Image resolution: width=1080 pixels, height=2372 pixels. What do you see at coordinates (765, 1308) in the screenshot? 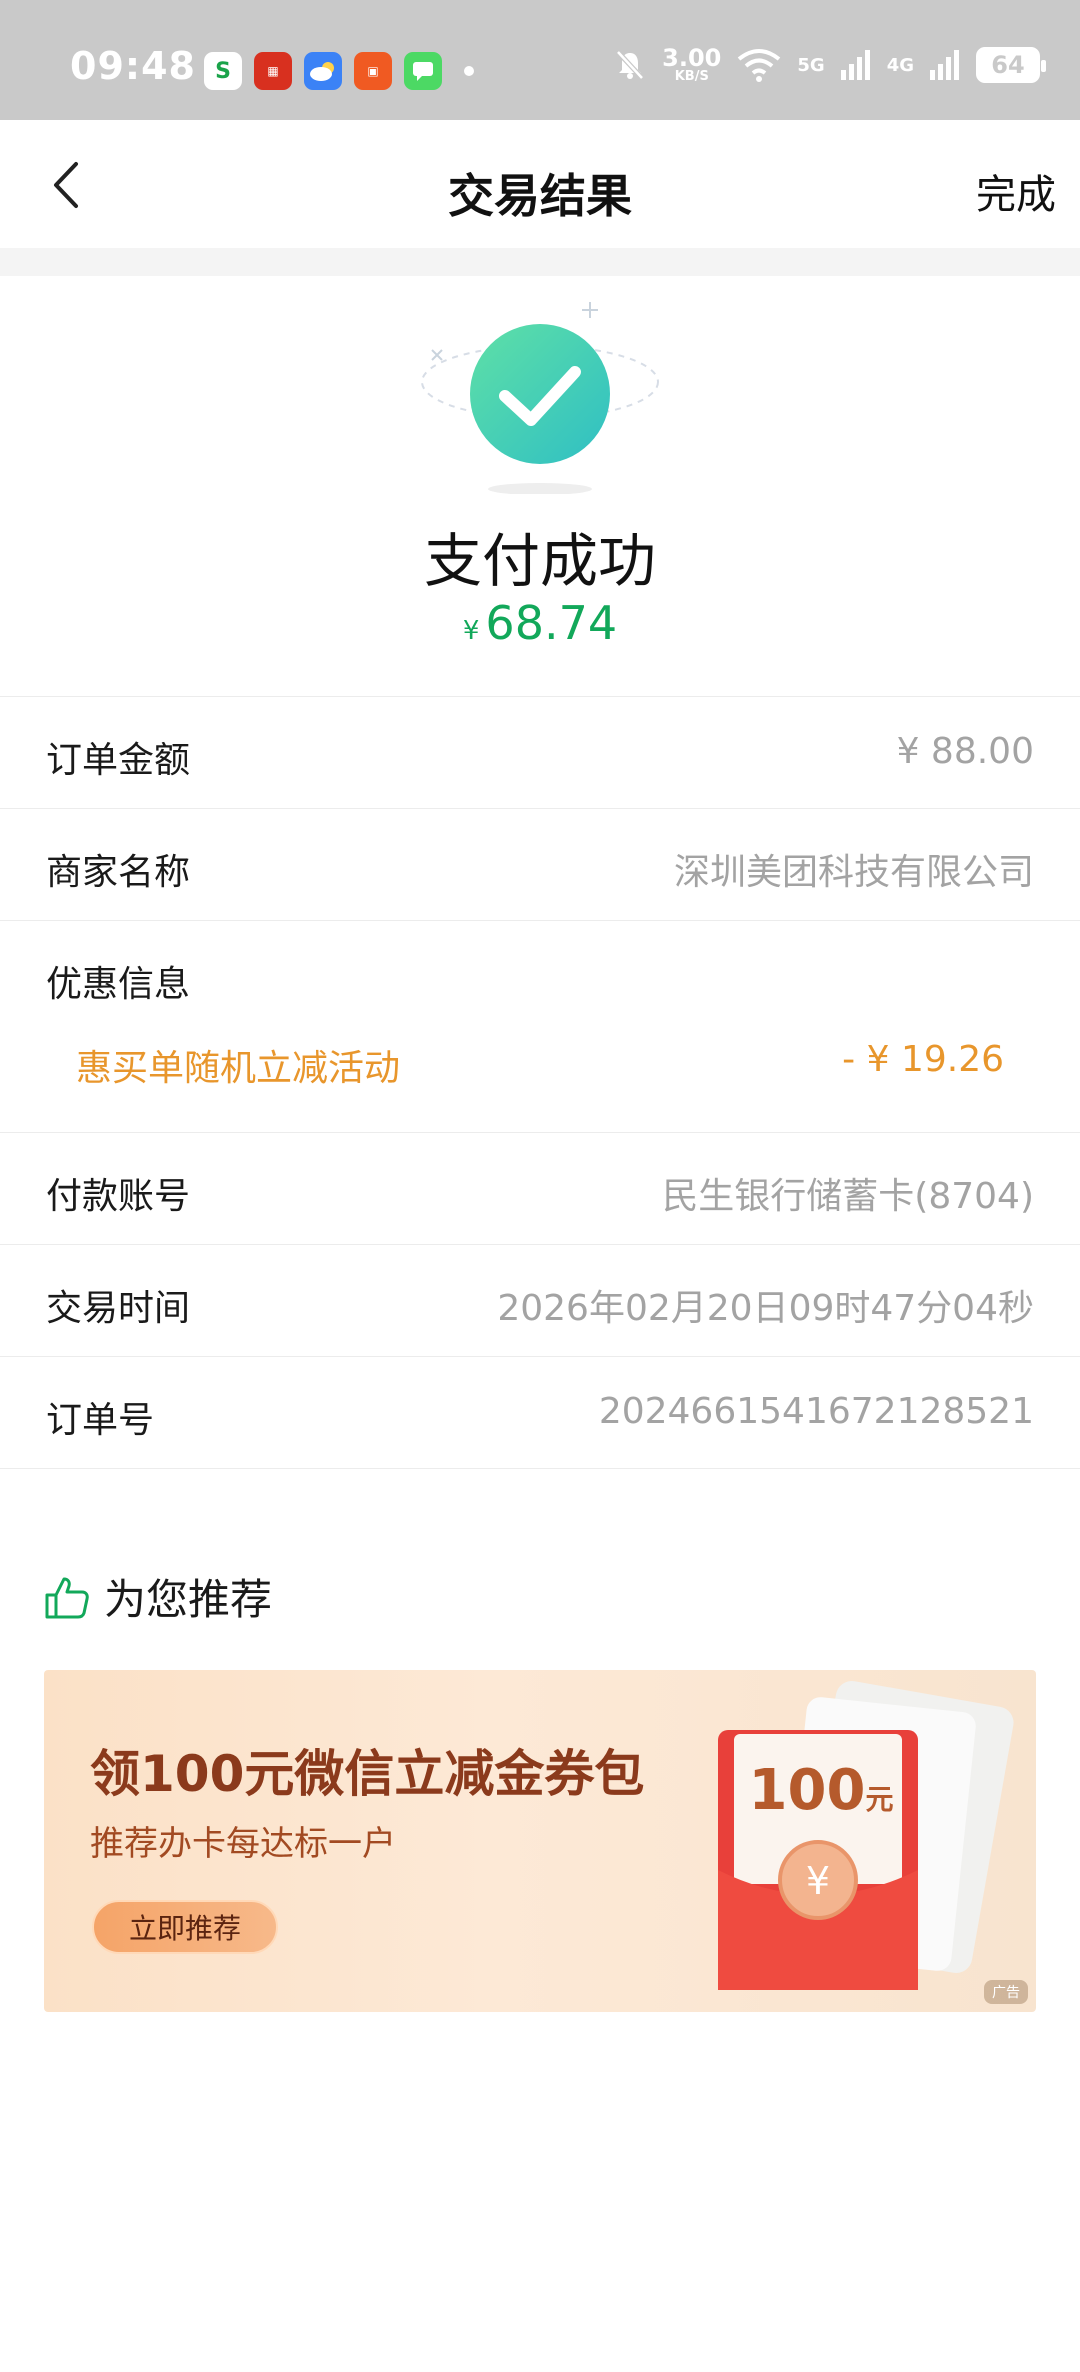
I see `time-value: 2026年02月20日09时47分04秒` at bounding box center [765, 1308].